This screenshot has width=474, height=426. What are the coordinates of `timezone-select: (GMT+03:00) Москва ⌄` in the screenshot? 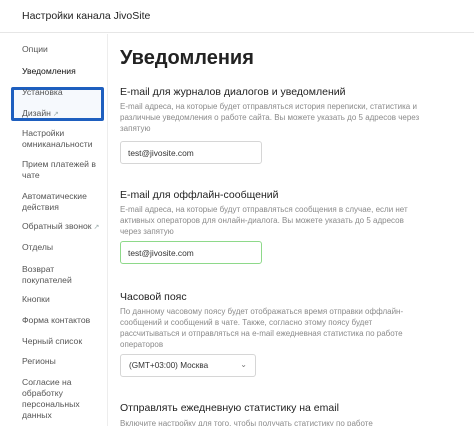 It's located at (188, 365).